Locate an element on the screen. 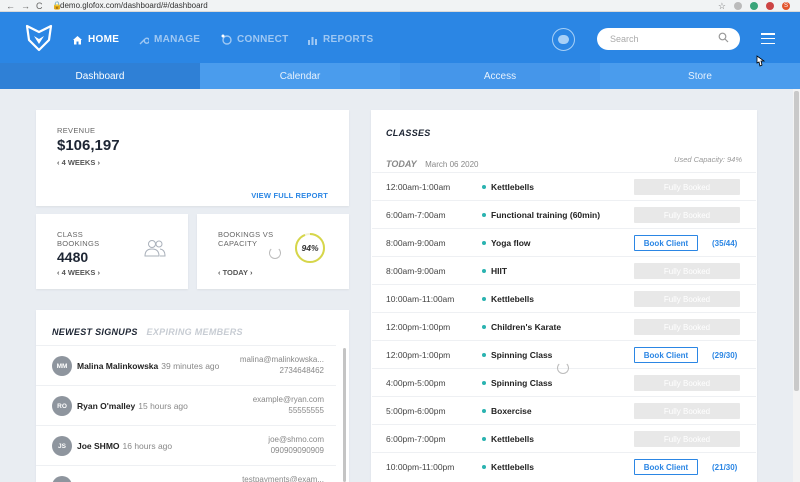  revenue-period-selector: ‹ 4 WEEKS › is located at coordinates (78, 162).